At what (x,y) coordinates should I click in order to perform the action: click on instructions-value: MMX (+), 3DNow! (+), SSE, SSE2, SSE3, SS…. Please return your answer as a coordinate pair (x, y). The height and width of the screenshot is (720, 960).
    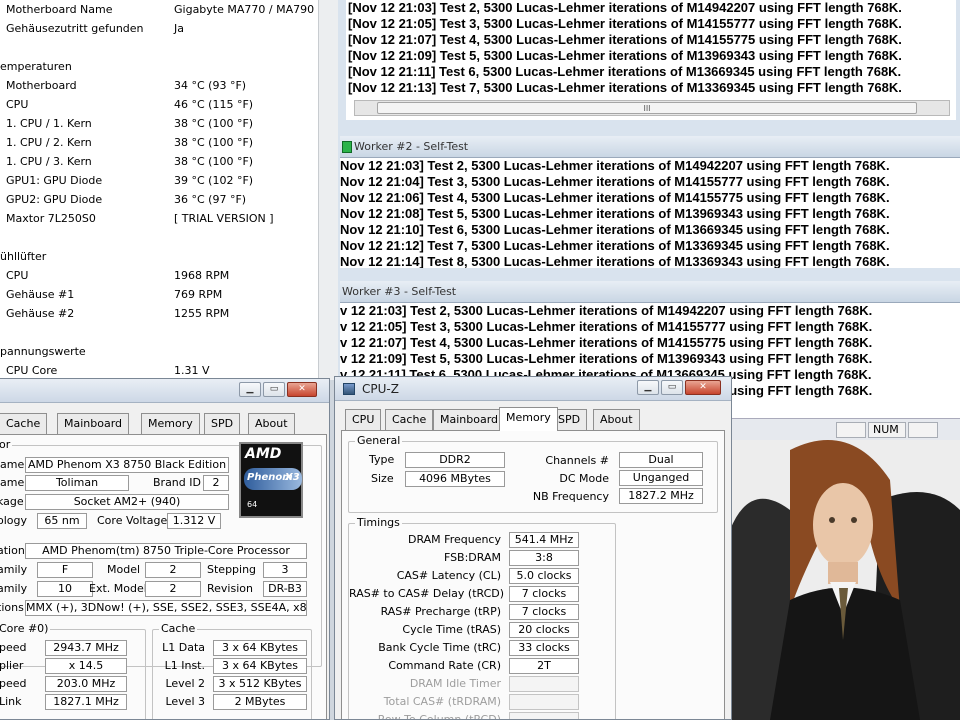
    Looking at the image, I should click on (166, 608).